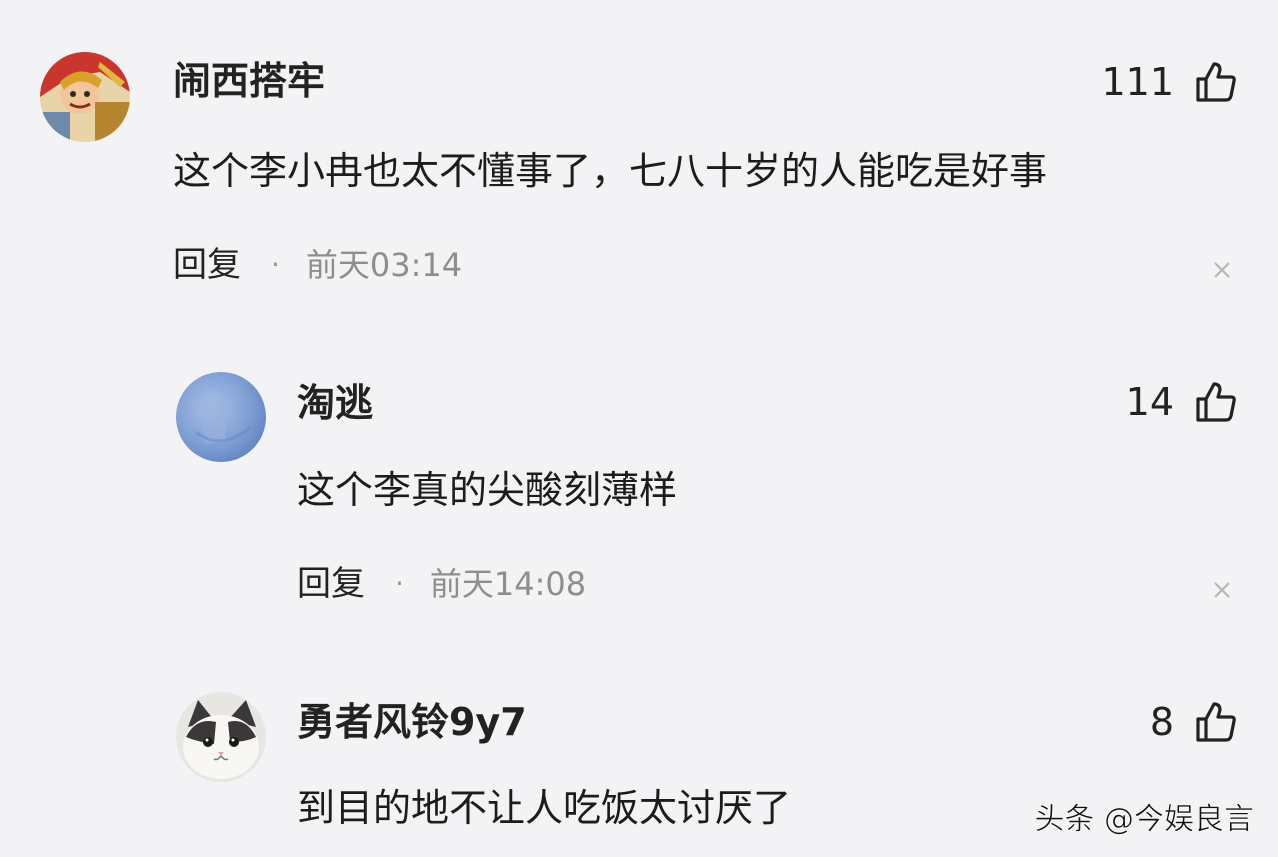 This screenshot has width=1278, height=857. What do you see at coordinates (412, 722) in the screenshot?
I see `comment-username: 勇者风铃9y7` at bounding box center [412, 722].